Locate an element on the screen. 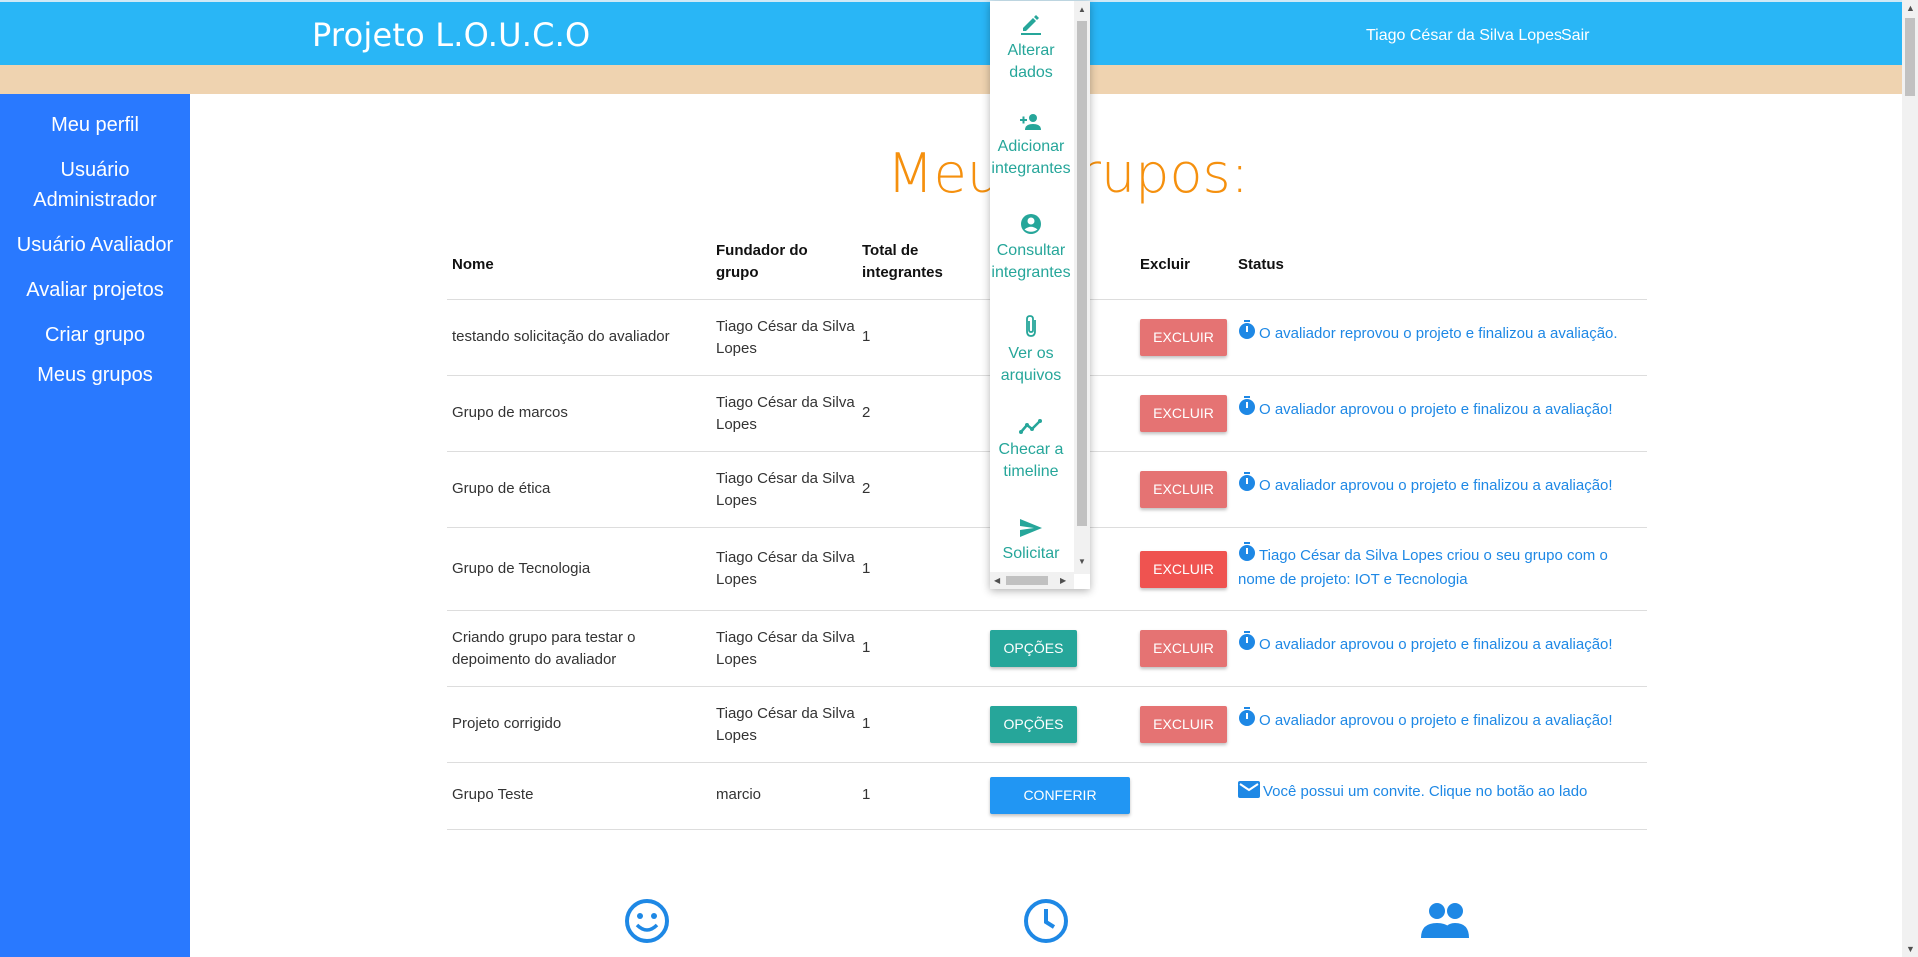  dropdown-item-adicionar-integrantes: Adicionar integrantes is located at coordinates (1031, 146).